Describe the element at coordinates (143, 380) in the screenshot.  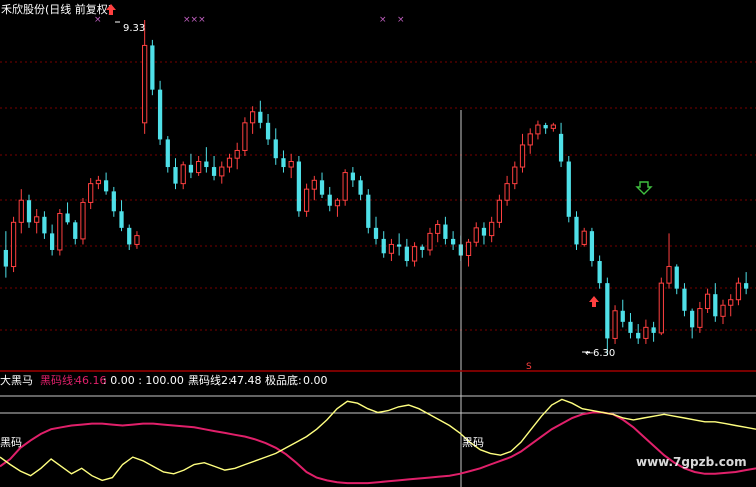
I see `range-value: : 0.00 : 100.00` at that location.